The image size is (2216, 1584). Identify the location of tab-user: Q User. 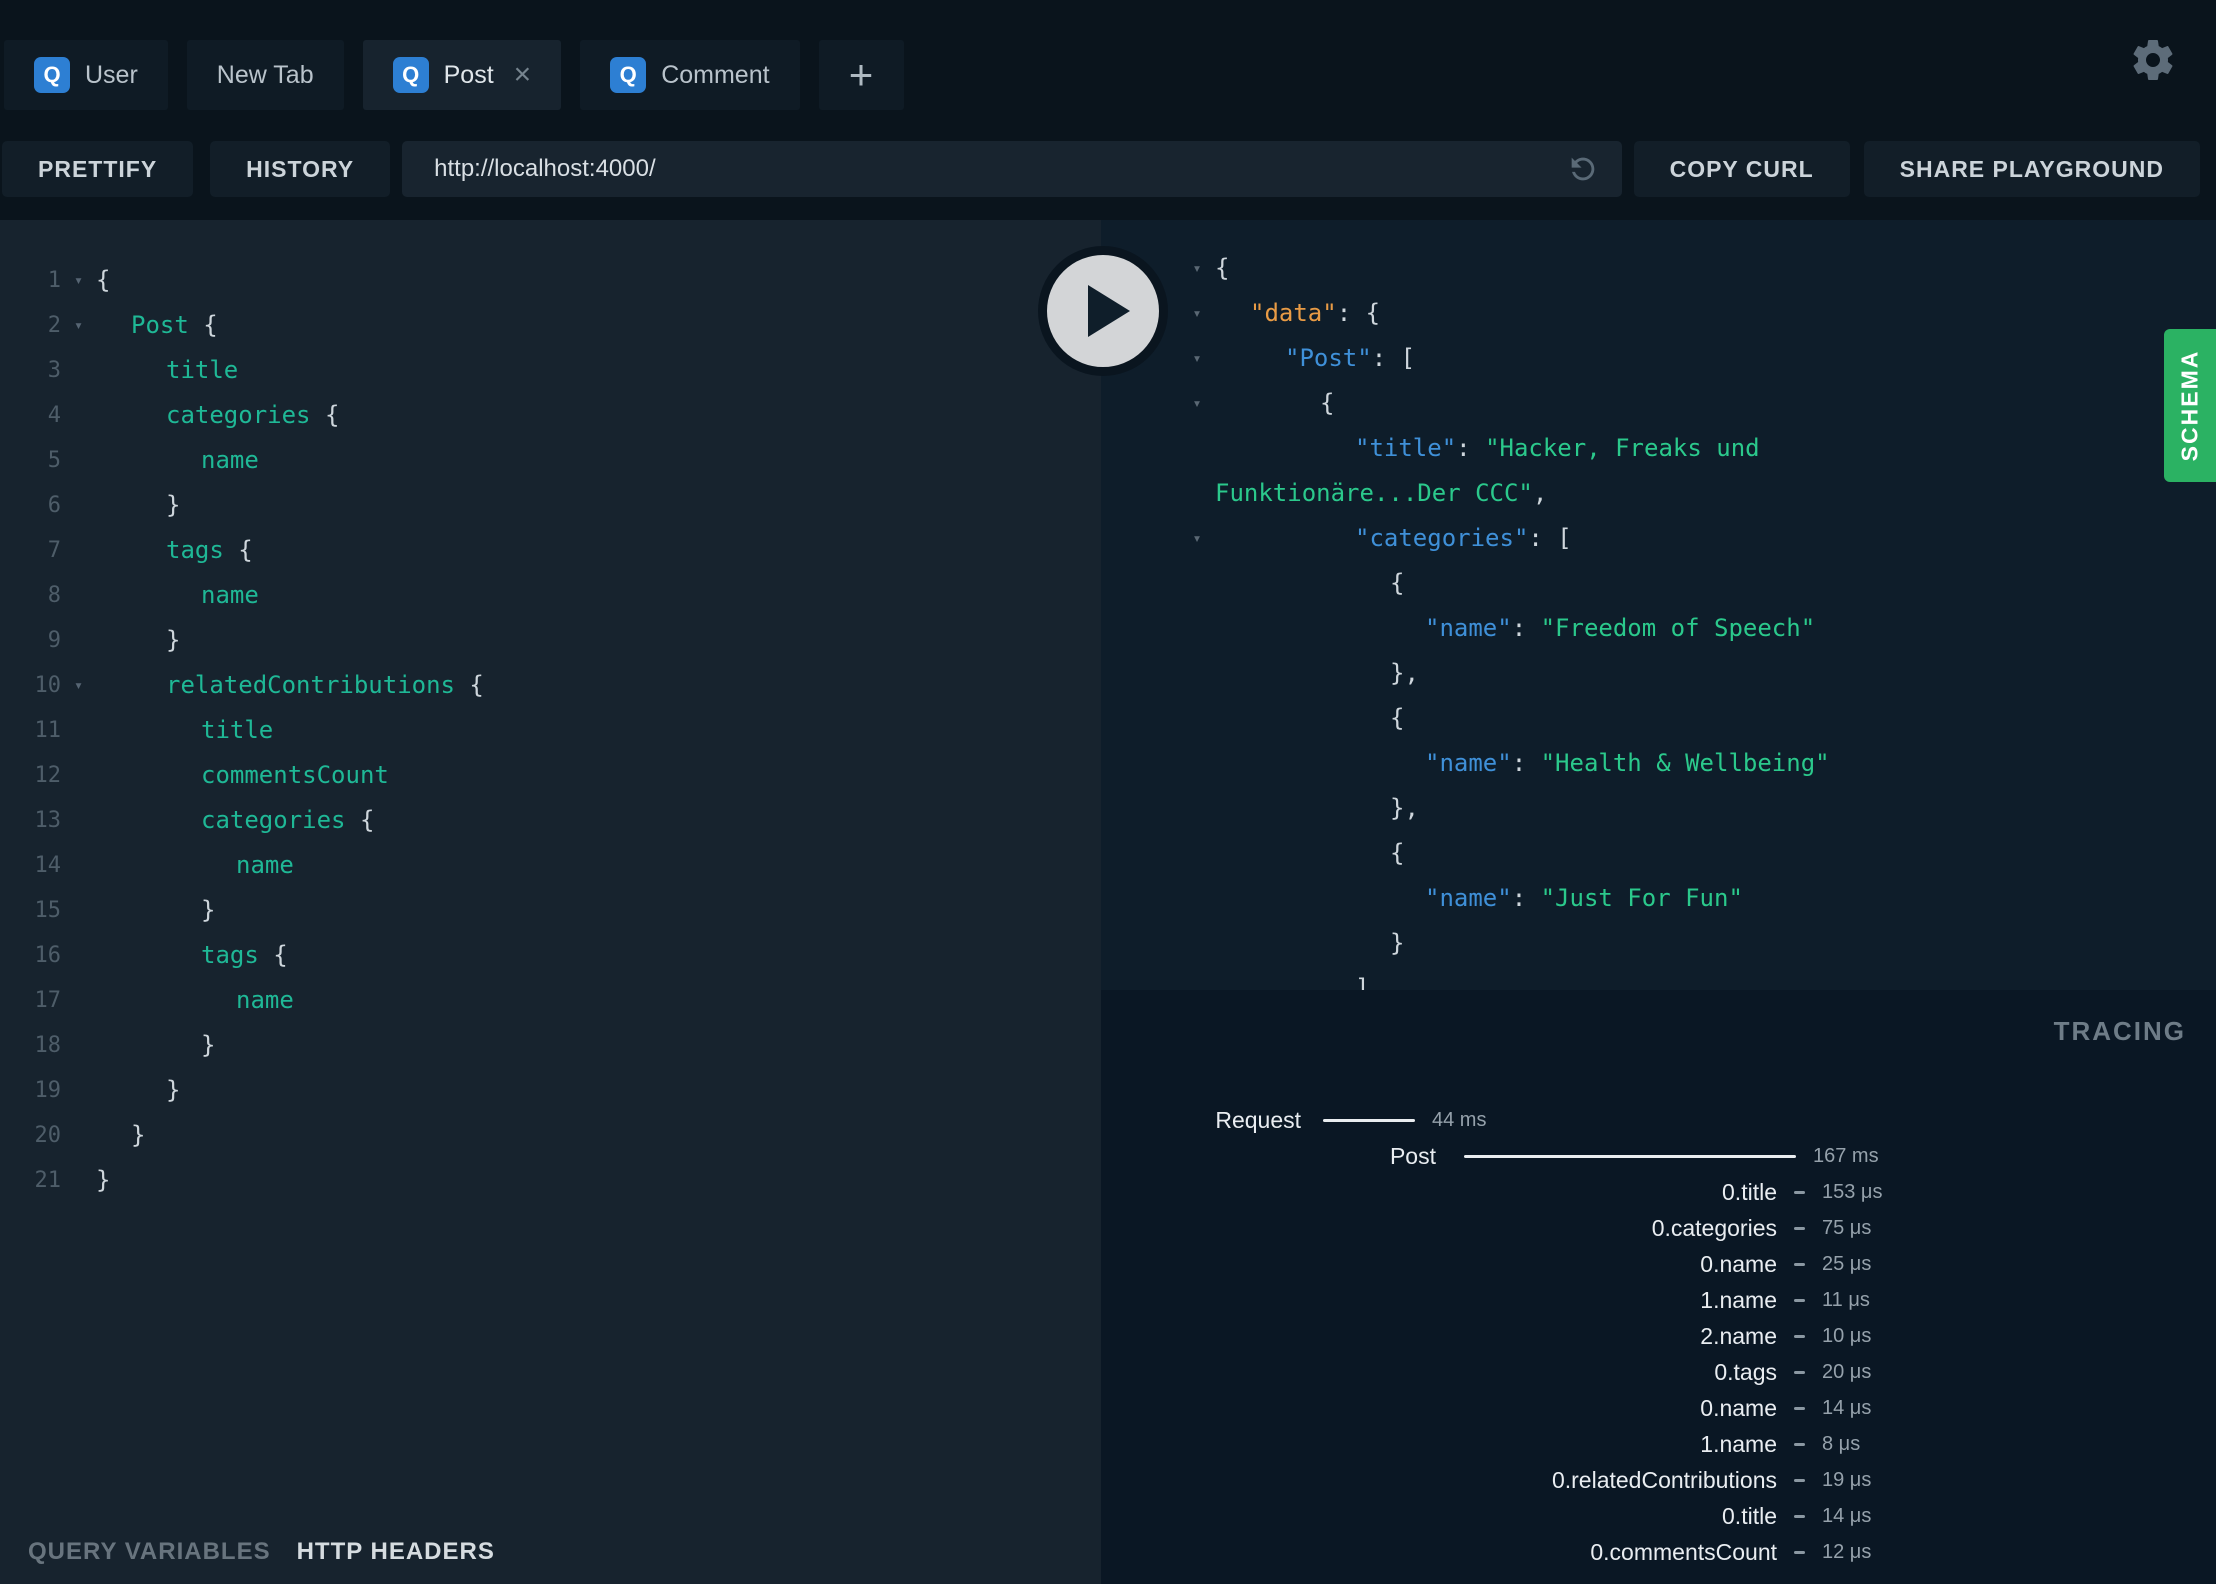
(86, 75).